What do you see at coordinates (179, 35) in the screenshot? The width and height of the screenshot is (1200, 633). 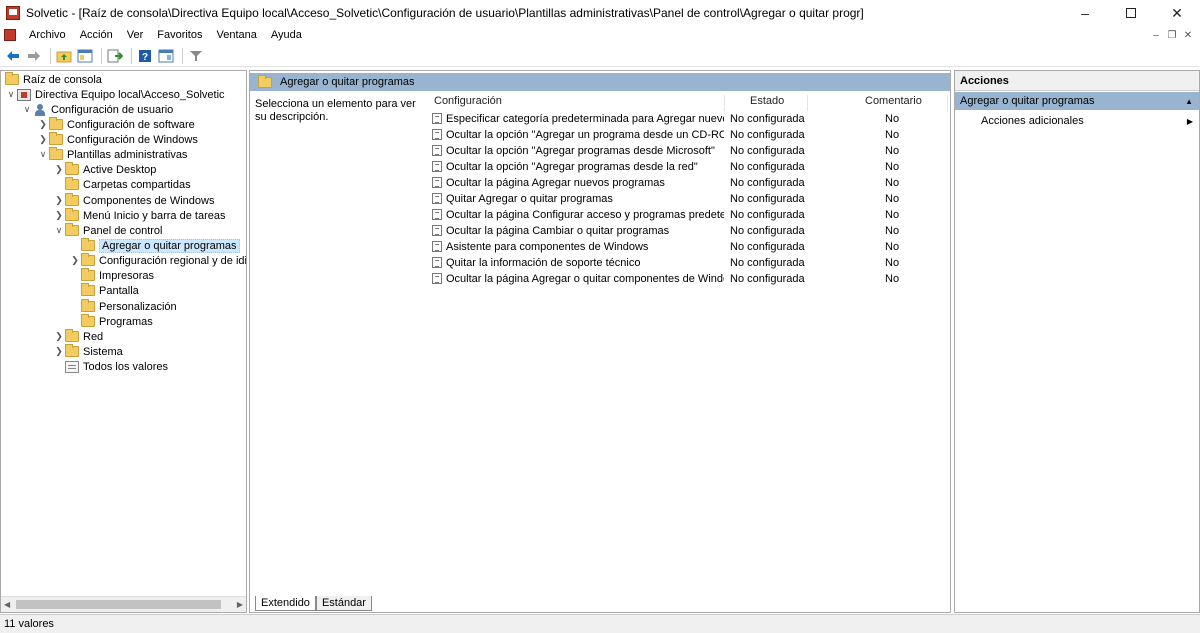 I see `menu-favoritos: Favoritos` at bounding box center [179, 35].